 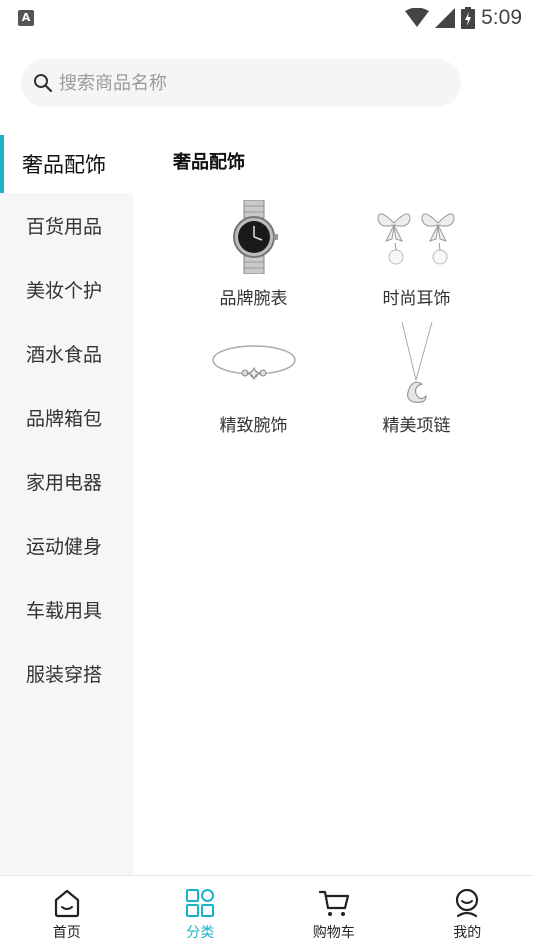 What do you see at coordinates (467, 903) in the screenshot?
I see `profile-icon` at bounding box center [467, 903].